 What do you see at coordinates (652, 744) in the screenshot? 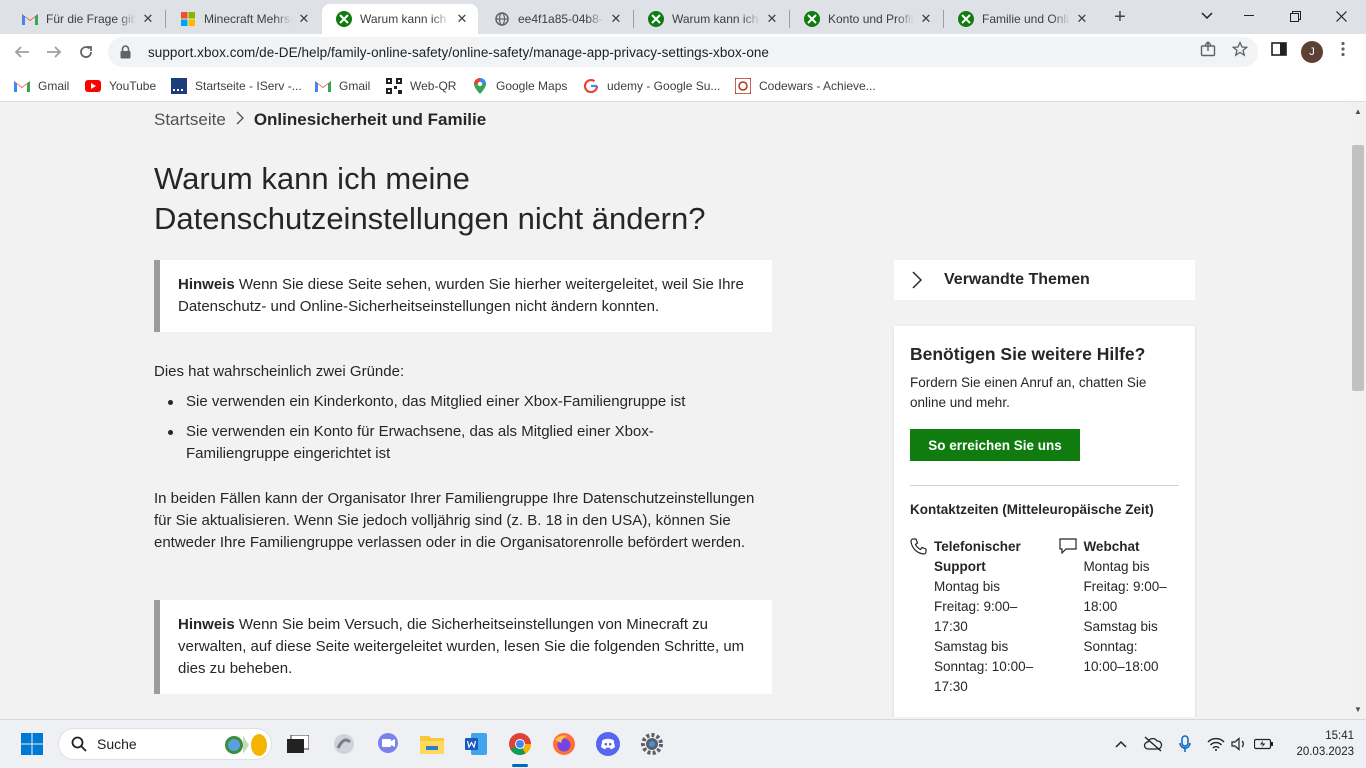
I see `settings-gear-icon` at bounding box center [652, 744].